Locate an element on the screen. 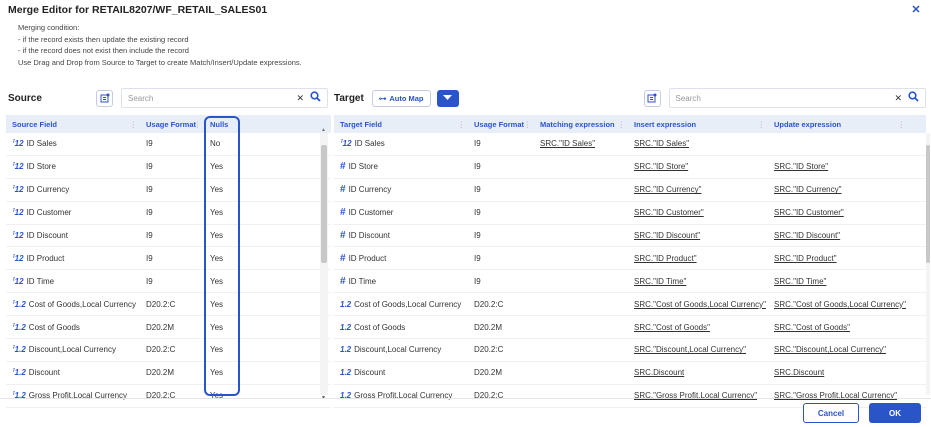 The image size is (931, 427). update-expression-cell: SRC."ID Discount" is located at coordinates (838, 235).